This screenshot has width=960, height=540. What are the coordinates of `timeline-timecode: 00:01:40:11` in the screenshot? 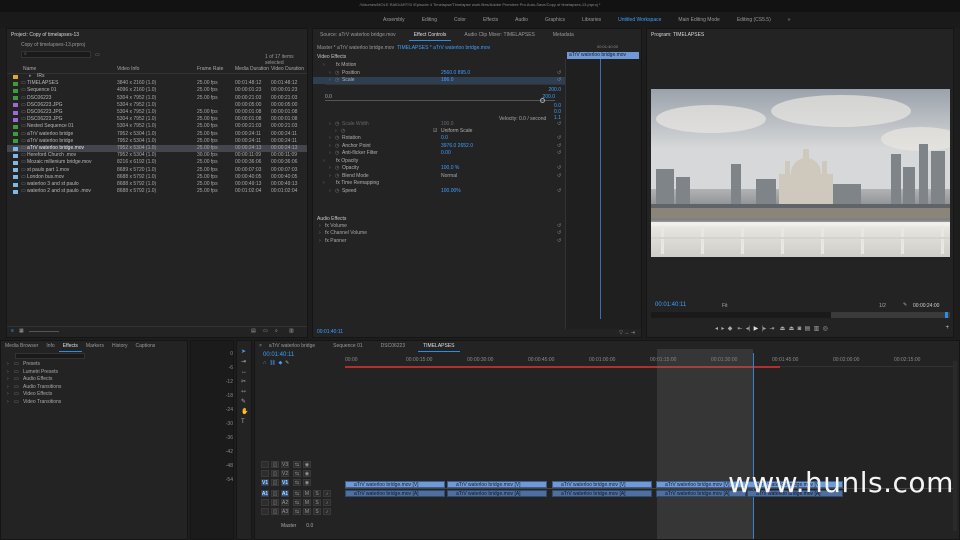 It's located at (278, 355).